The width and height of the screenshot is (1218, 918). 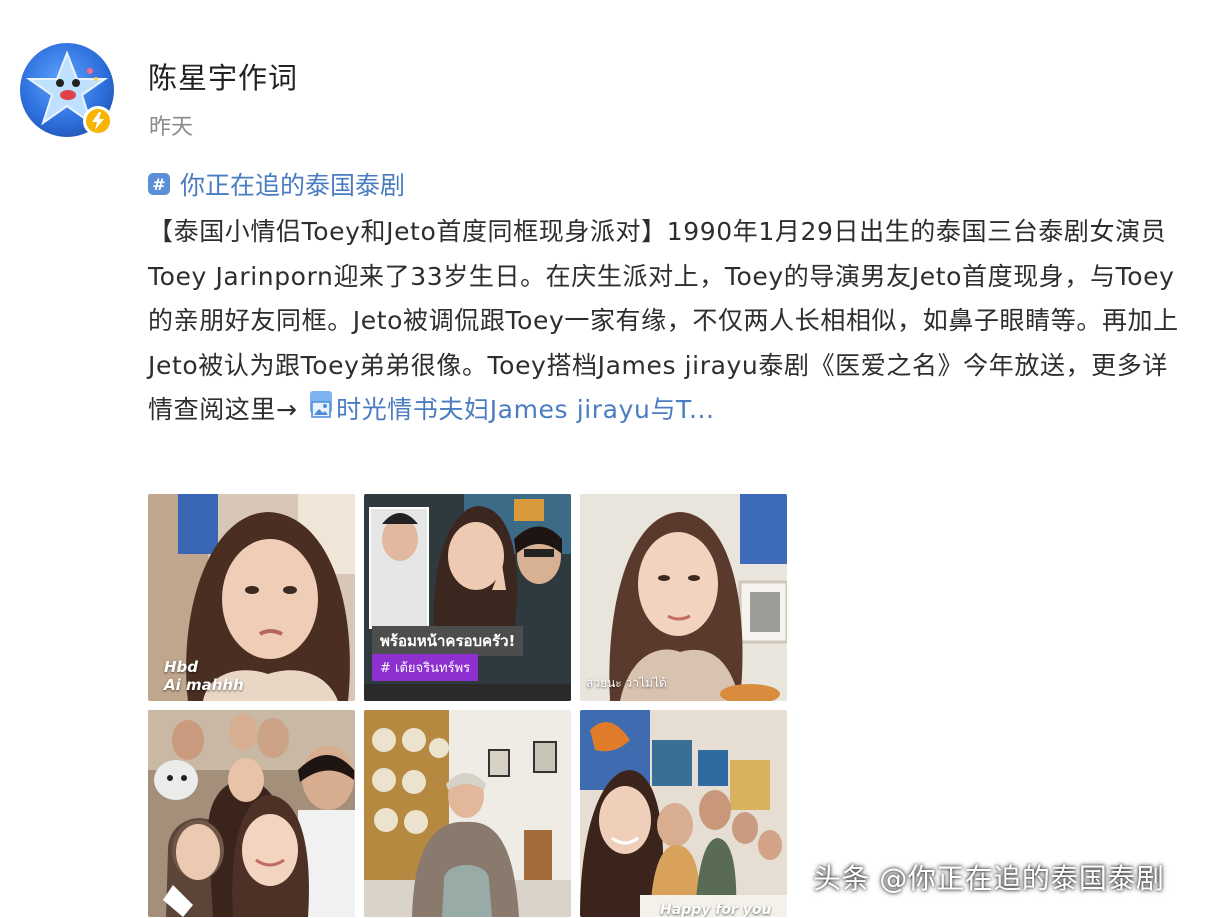 I want to click on photo-3-image, so click(x=683, y=597).